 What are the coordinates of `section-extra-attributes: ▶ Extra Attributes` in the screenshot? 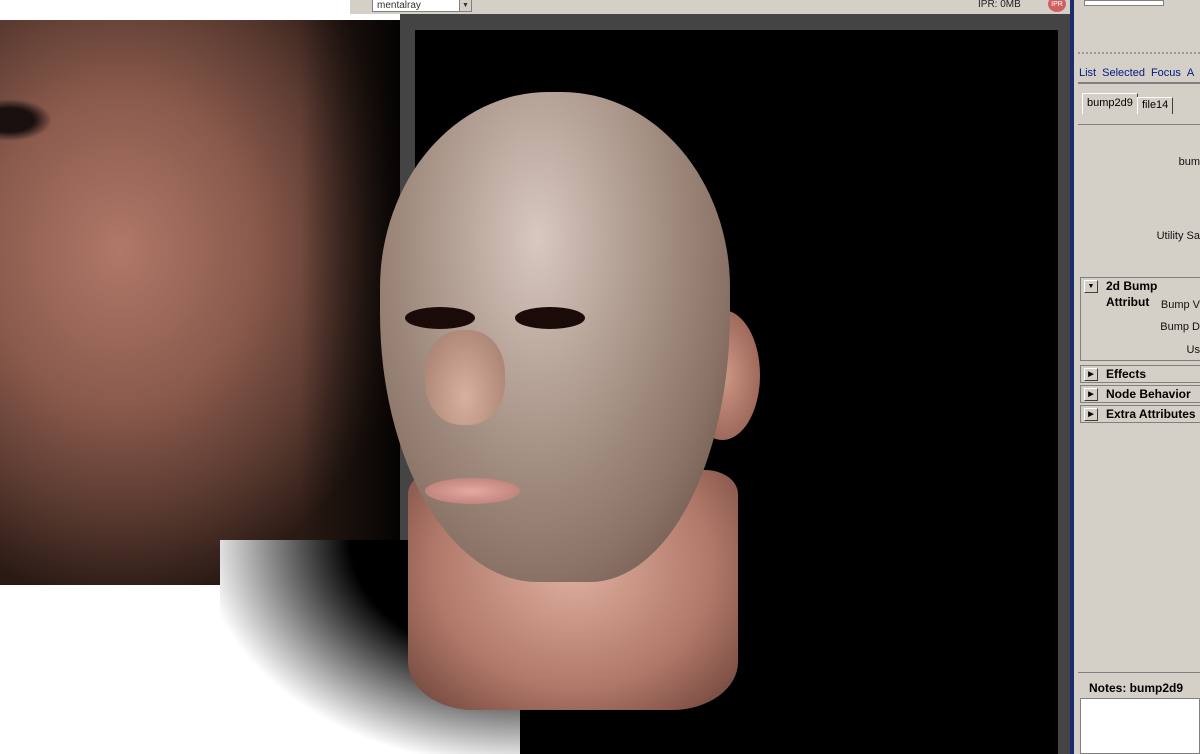 It's located at (1140, 414).